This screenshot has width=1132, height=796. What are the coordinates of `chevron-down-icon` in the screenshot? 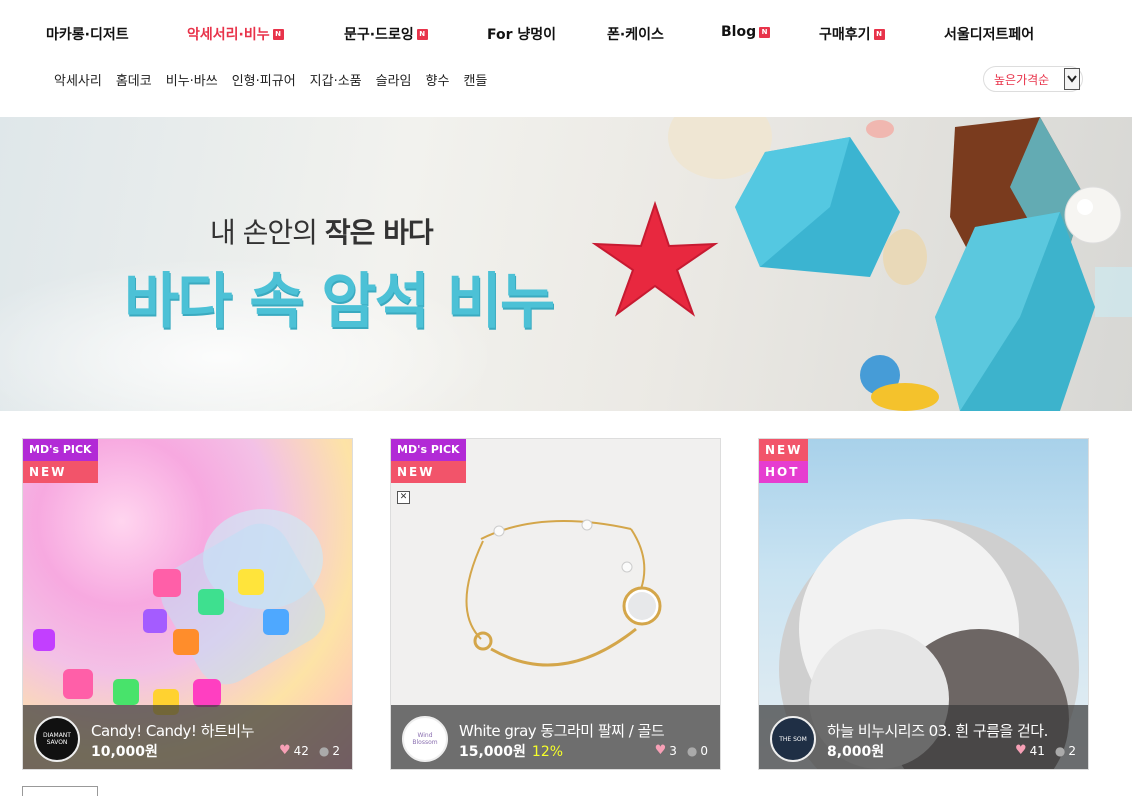 It's located at (1072, 79).